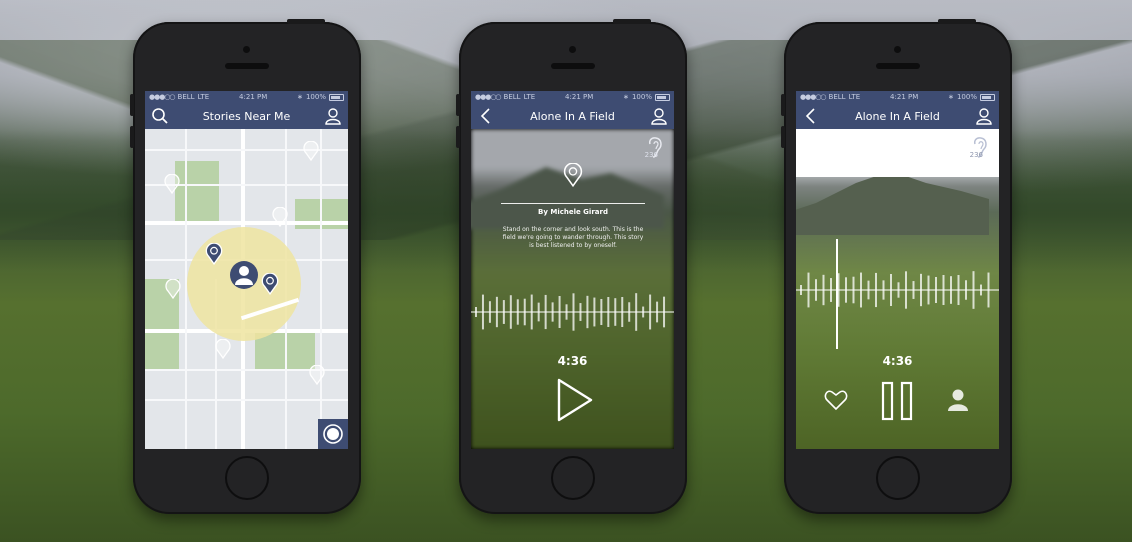 The image size is (1132, 542). What do you see at coordinates (836, 400) in the screenshot?
I see `heart-icon` at bounding box center [836, 400].